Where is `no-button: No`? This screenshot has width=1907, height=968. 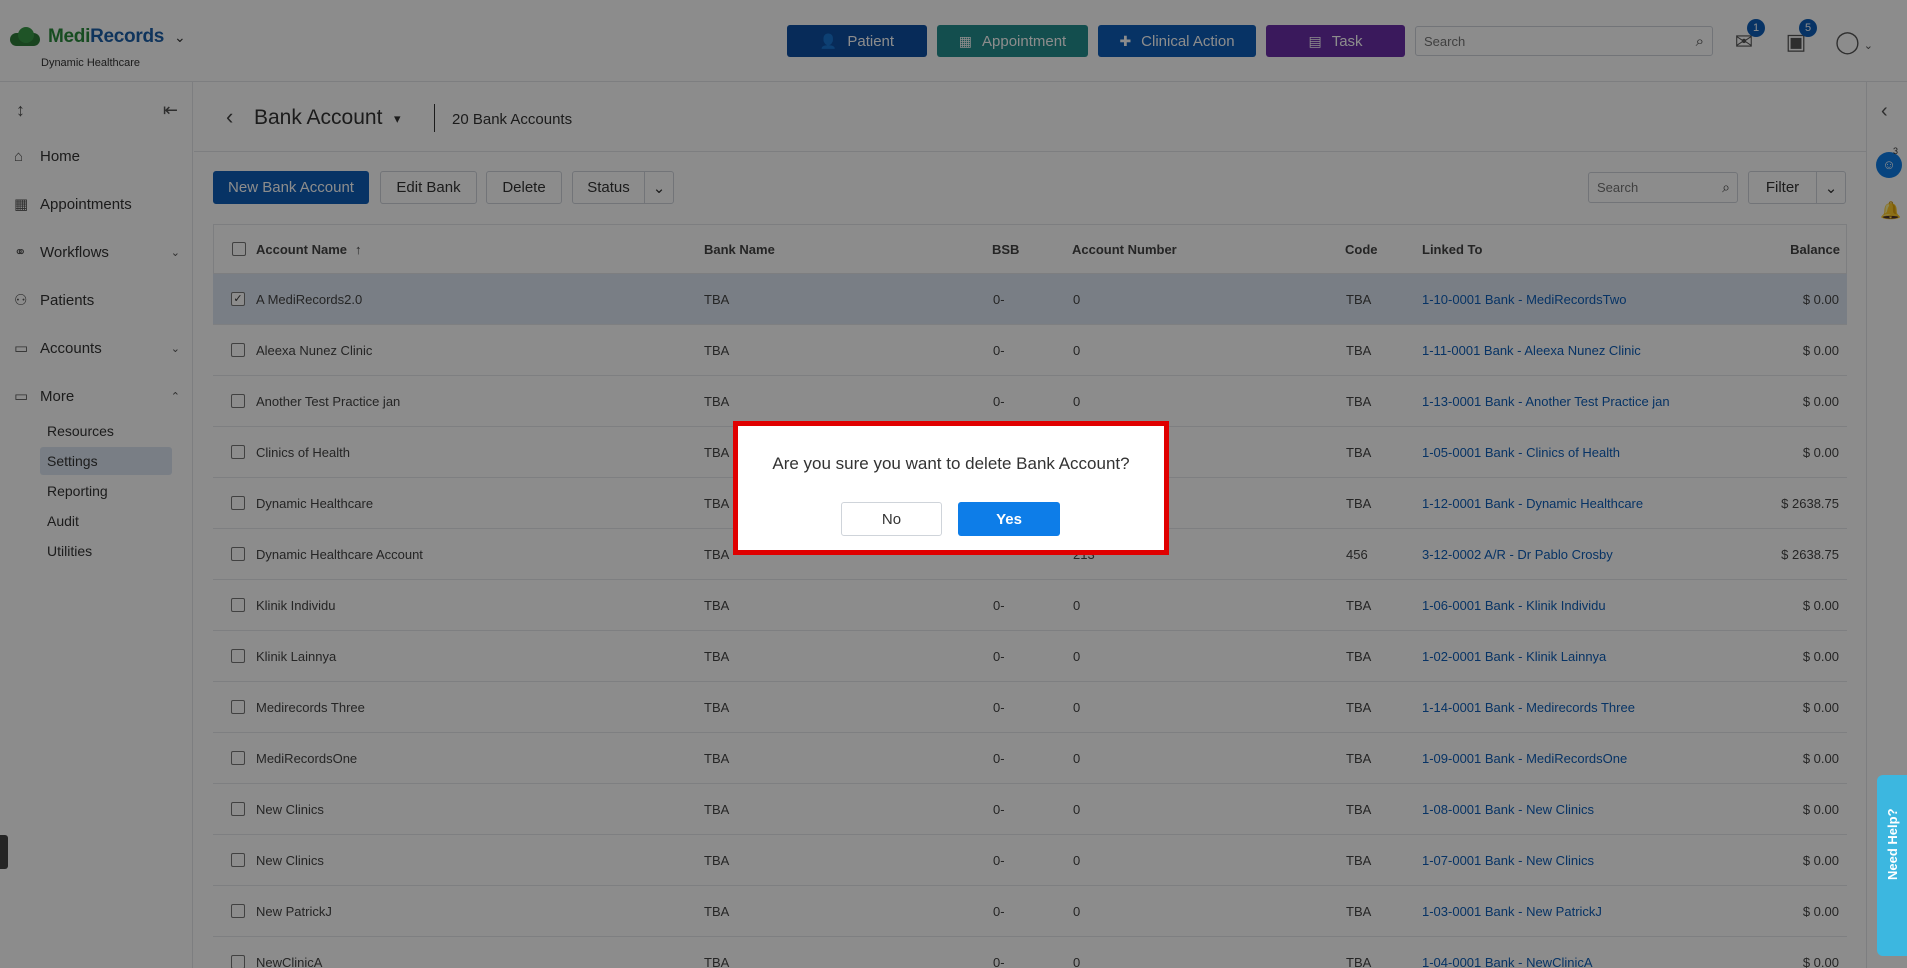
no-button: No is located at coordinates (891, 519).